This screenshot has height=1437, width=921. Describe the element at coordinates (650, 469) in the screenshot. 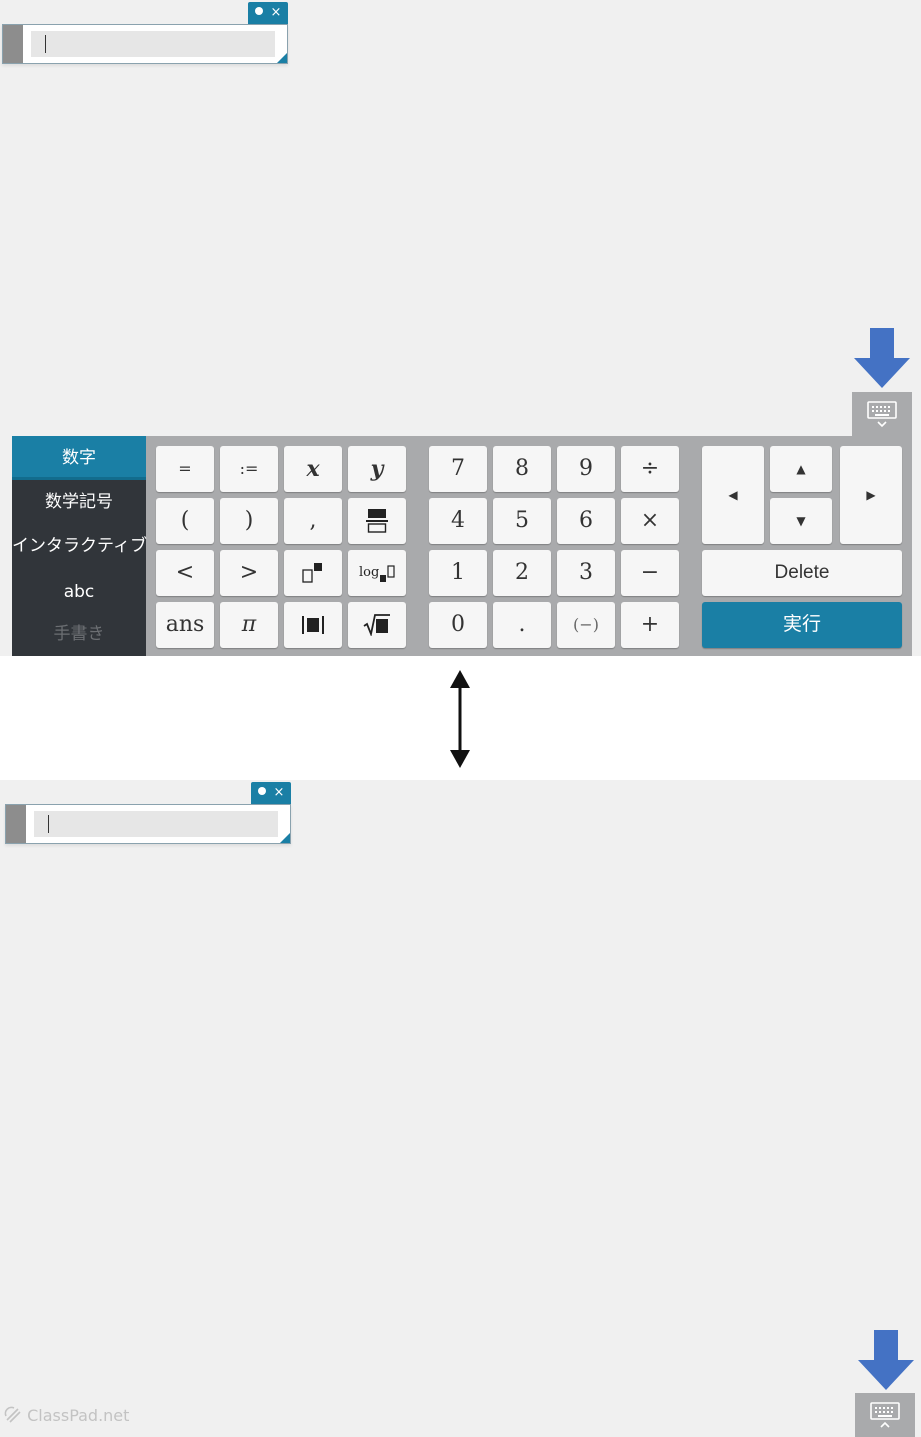

I see `key-divide: ÷` at that location.